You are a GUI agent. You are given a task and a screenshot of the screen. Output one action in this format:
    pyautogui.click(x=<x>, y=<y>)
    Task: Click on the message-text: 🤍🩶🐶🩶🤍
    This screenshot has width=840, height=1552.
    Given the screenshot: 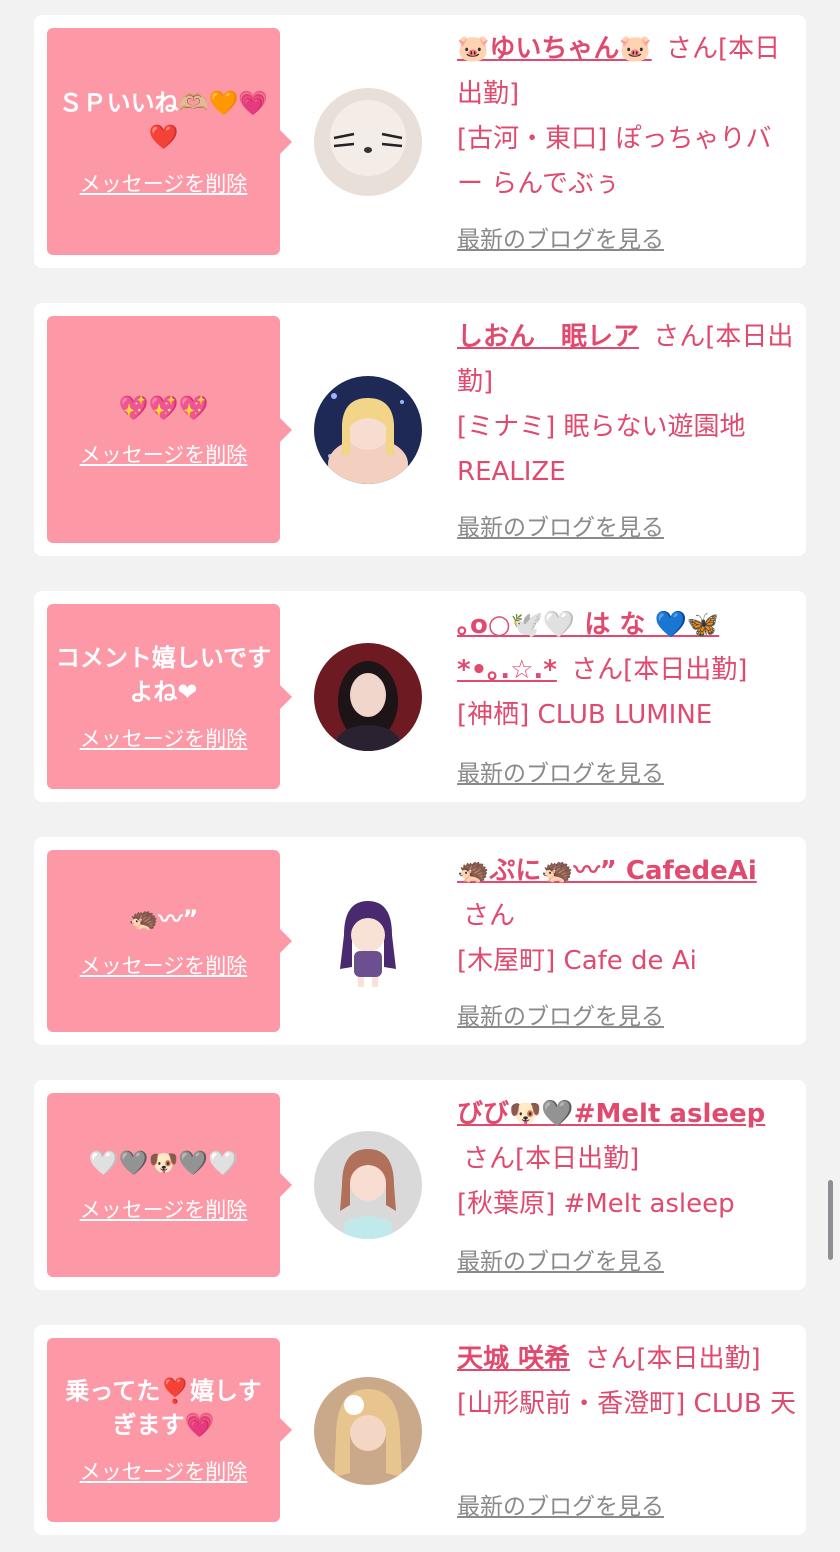 What is the action you would take?
    pyautogui.click(x=163, y=1163)
    